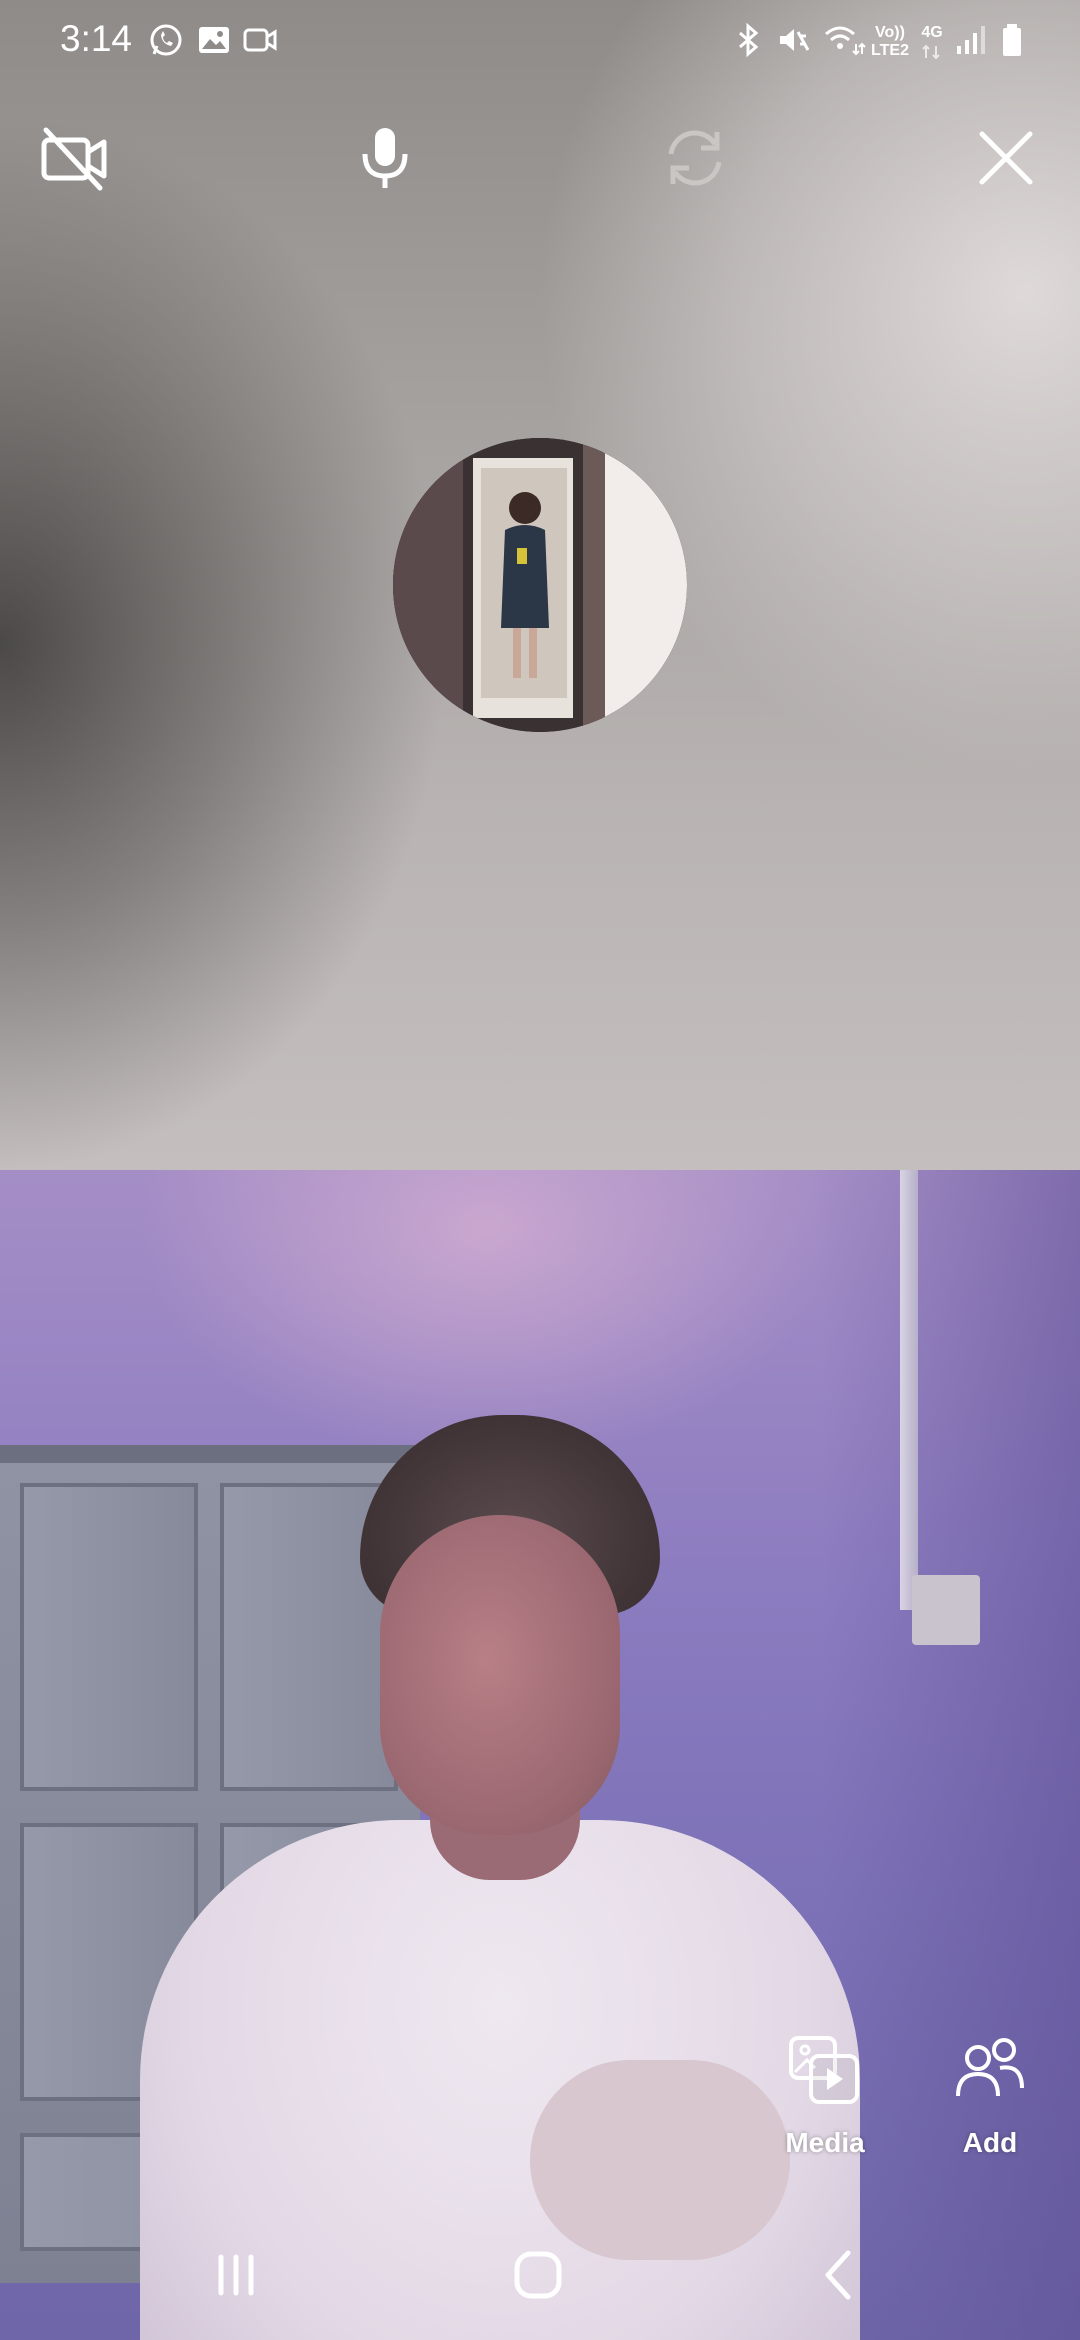 This screenshot has height=2340, width=1080. What do you see at coordinates (96, 38) in the screenshot?
I see `status-time: 3:14` at bounding box center [96, 38].